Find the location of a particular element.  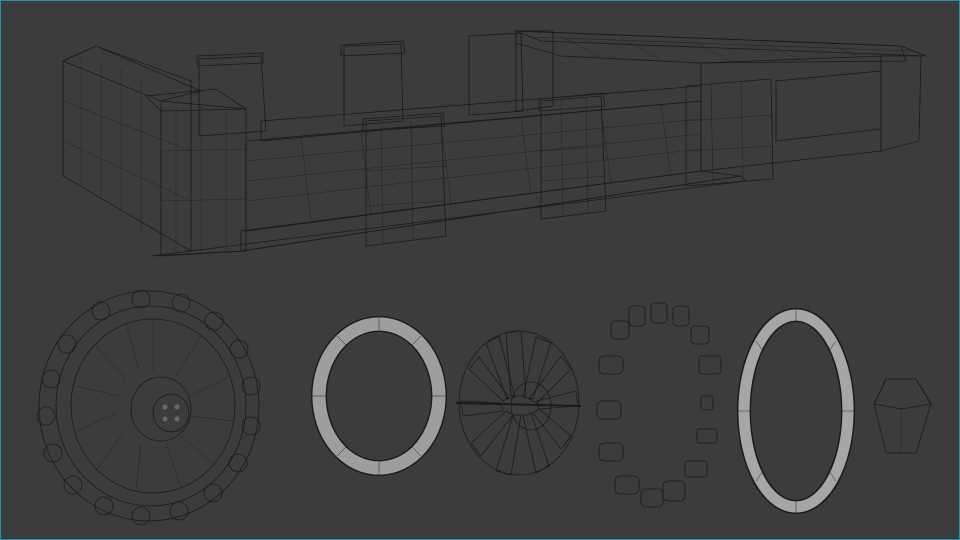

hub-cap is located at coordinates (171, 413).